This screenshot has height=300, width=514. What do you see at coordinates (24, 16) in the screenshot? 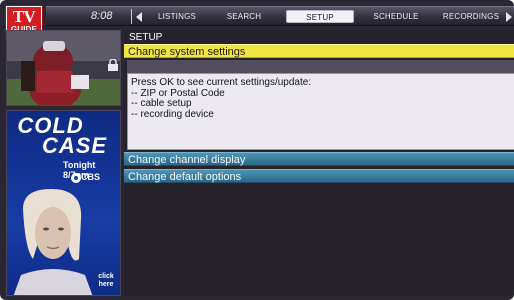
I see `logo-text-top: TV` at bounding box center [24, 16].